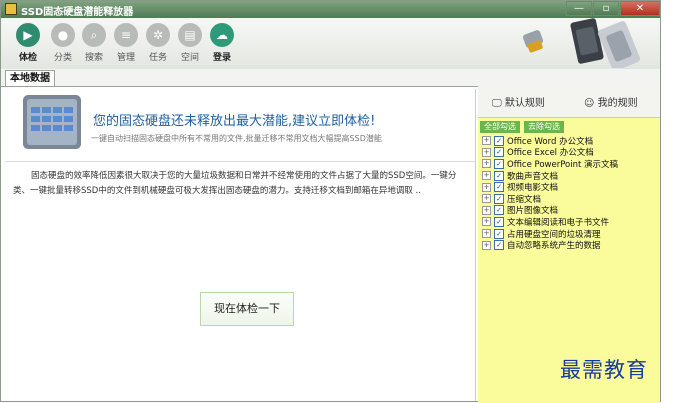  What do you see at coordinates (236, 138) in the screenshot?
I see `banner-subtitle: 一键自动扫描固态硬盘中所有不常用的文件,批量迁移不常用文档大幅提高SSD潜能` at bounding box center [236, 138].